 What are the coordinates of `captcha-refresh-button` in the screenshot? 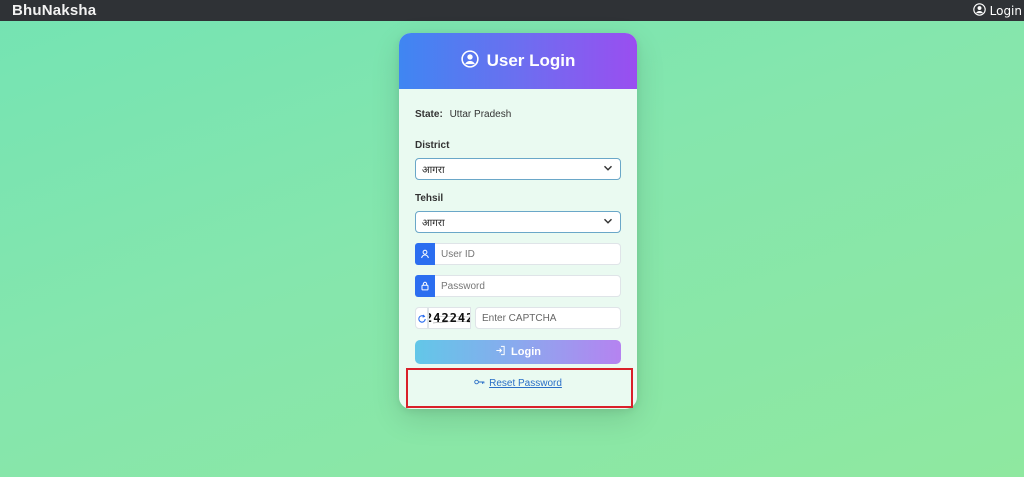 It's located at (422, 318).